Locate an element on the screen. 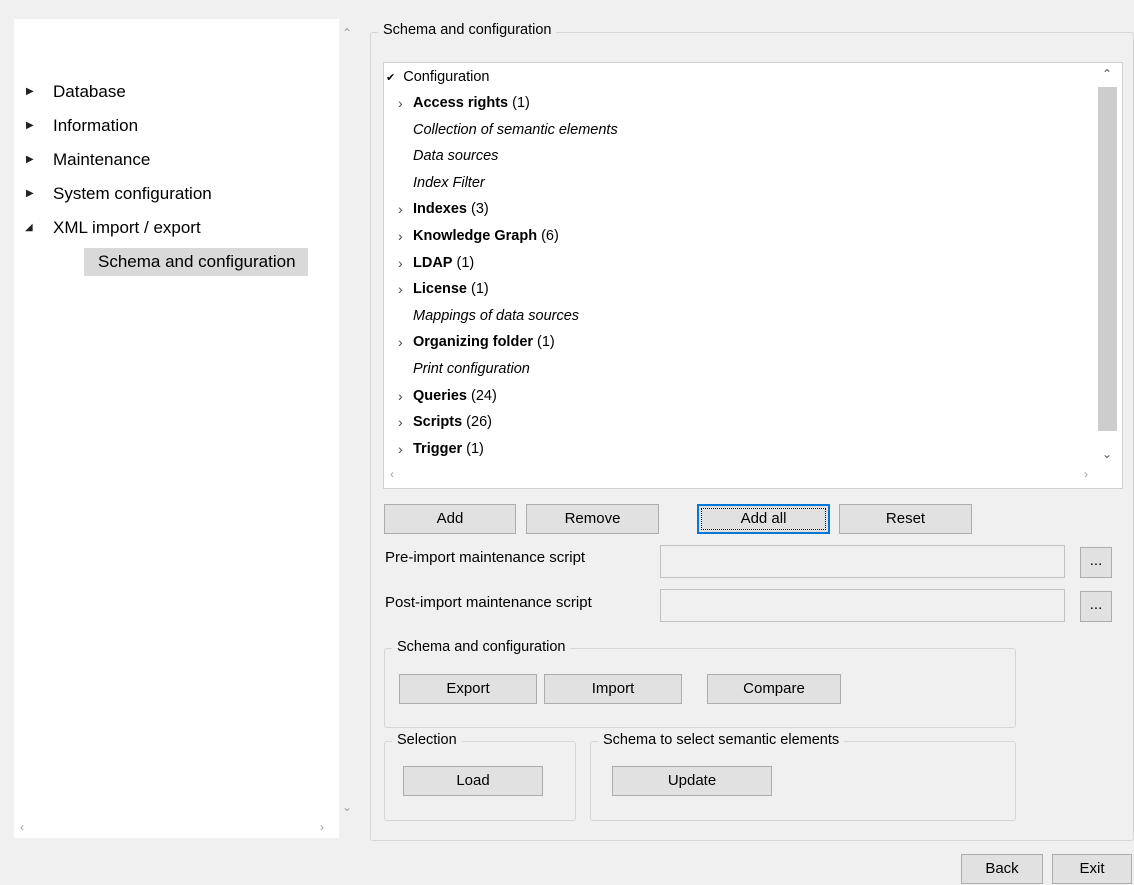 The width and height of the screenshot is (1134, 885). tree-item-count: (26) is located at coordinates (479, 422).